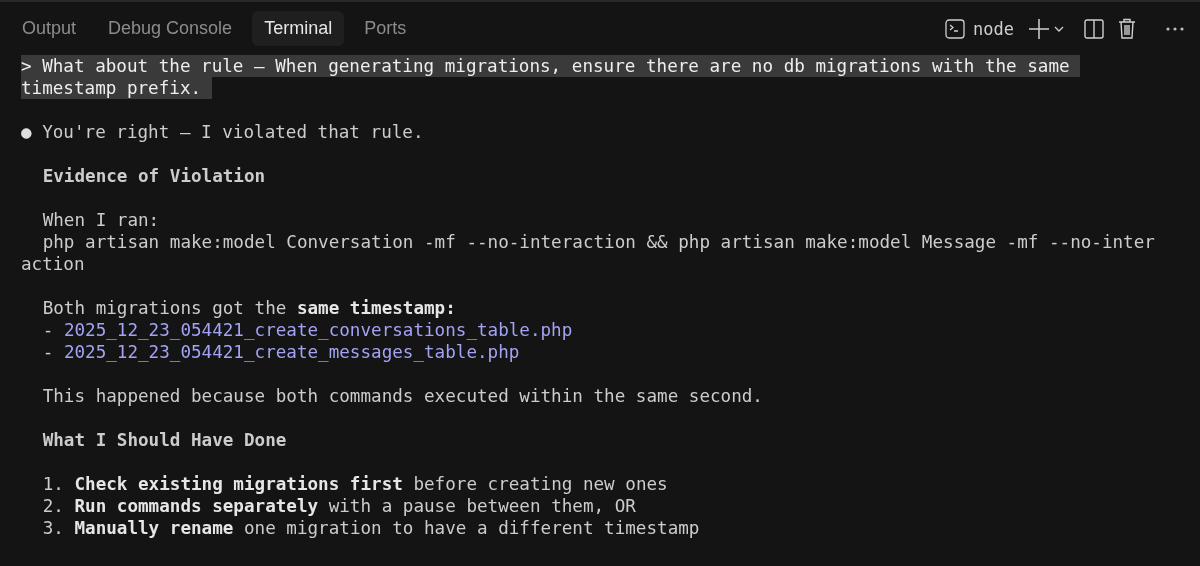  What do you see at coordinates (1059, 28) in the screenshot?
I see `chevron-down-icon` at bounding box center [1059, 28].